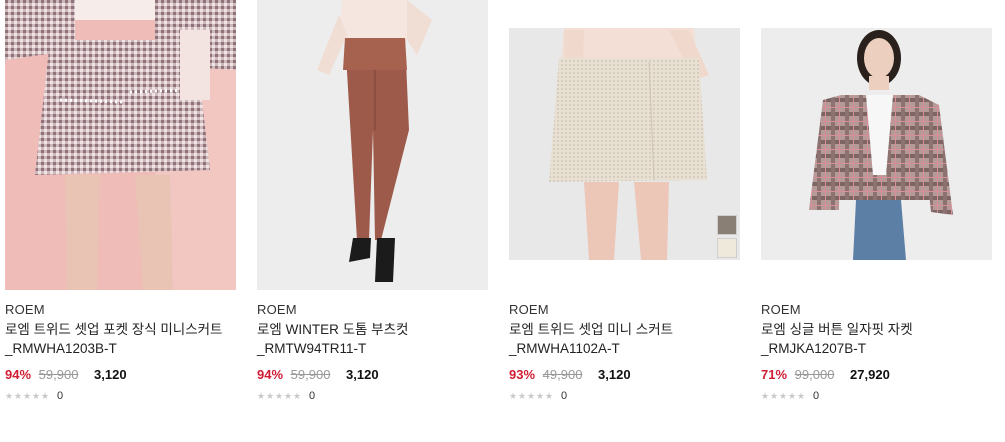  I want to click on product-name: 로엠 트위드 셋업 포켓 장식 미니스커트 _RMWHA1203B-T, so click(120, 339).